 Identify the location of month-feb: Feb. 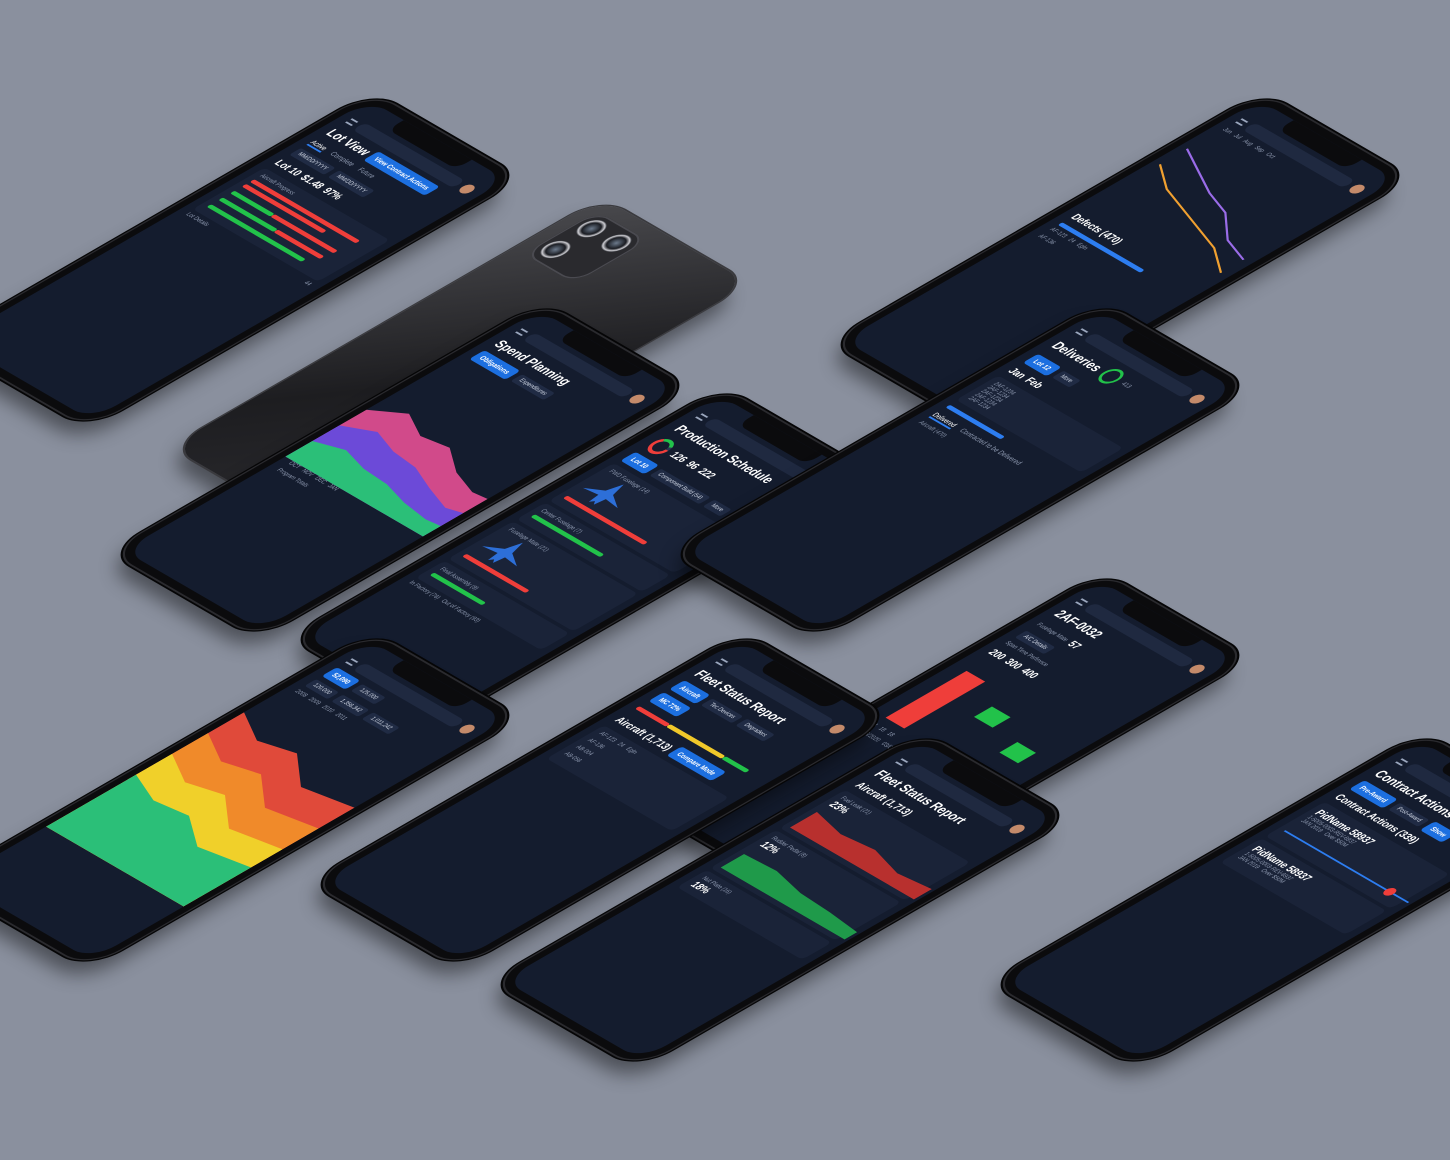
(1034, 383).